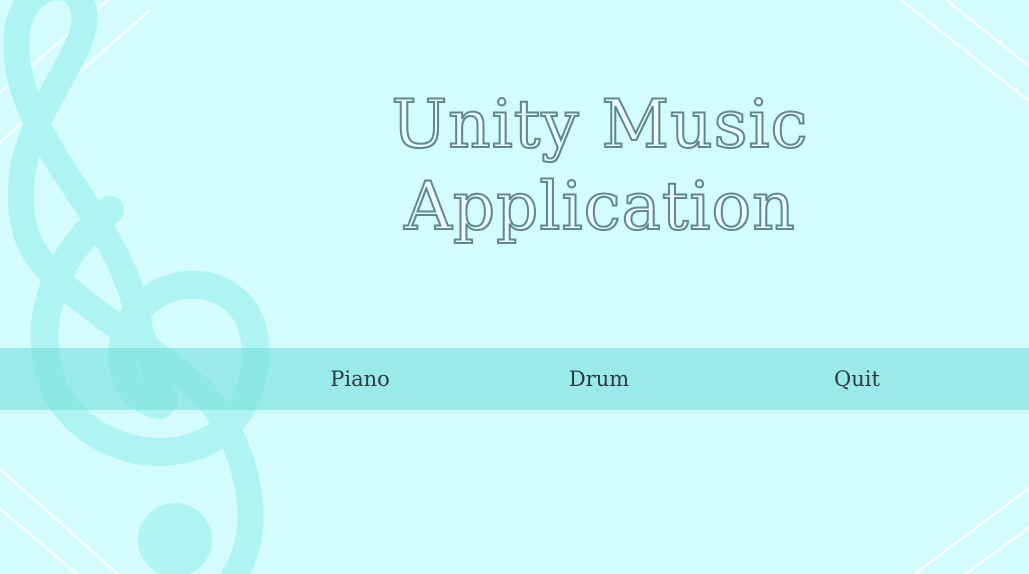  What do you see at coordinates (514, 379) in the screenshot?
I see `main-menu-bar: Piano Drum Quit` at bounding box center [514, 379].